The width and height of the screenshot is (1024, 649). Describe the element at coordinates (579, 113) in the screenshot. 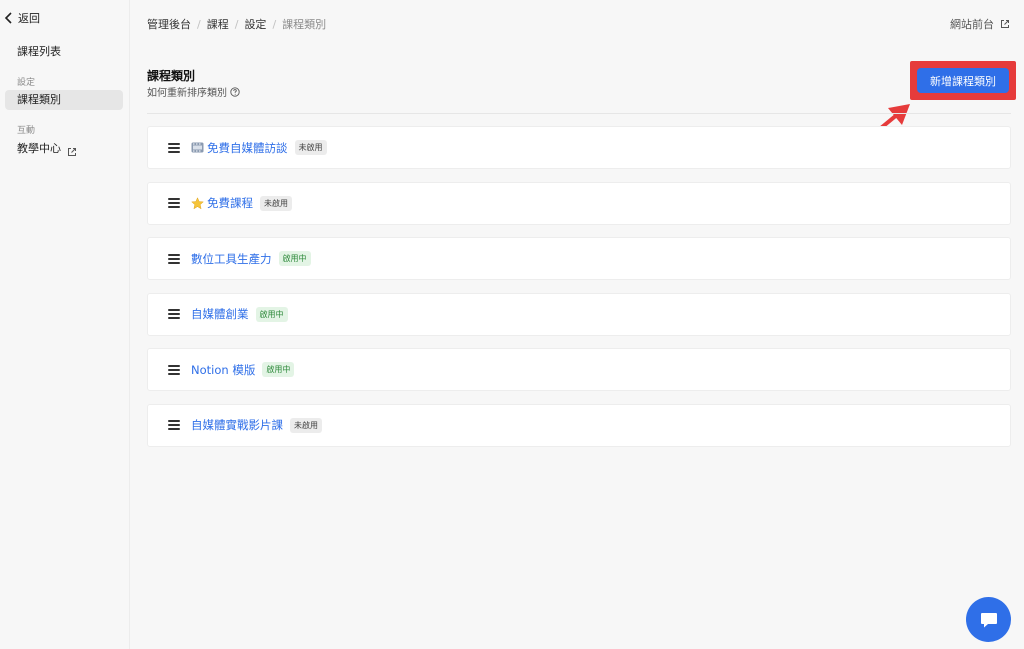

I see `divider` at that location.